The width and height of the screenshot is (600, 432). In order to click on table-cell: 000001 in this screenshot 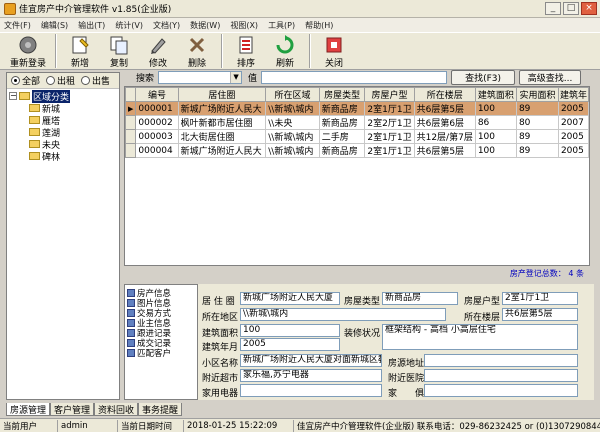, I will do `click(157, 108)`.